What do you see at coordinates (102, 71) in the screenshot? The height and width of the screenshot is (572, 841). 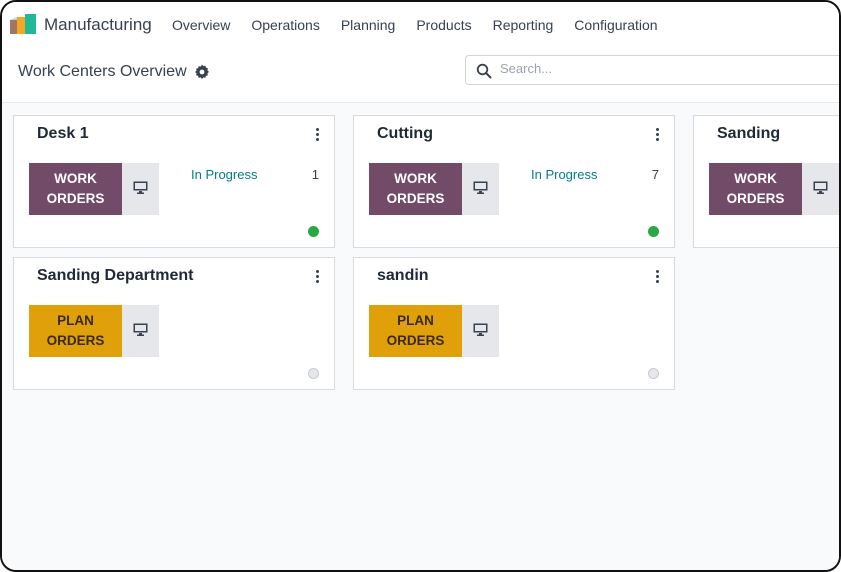 I see `page-title: Work Centers Overview` at bounding box center [102, 71].